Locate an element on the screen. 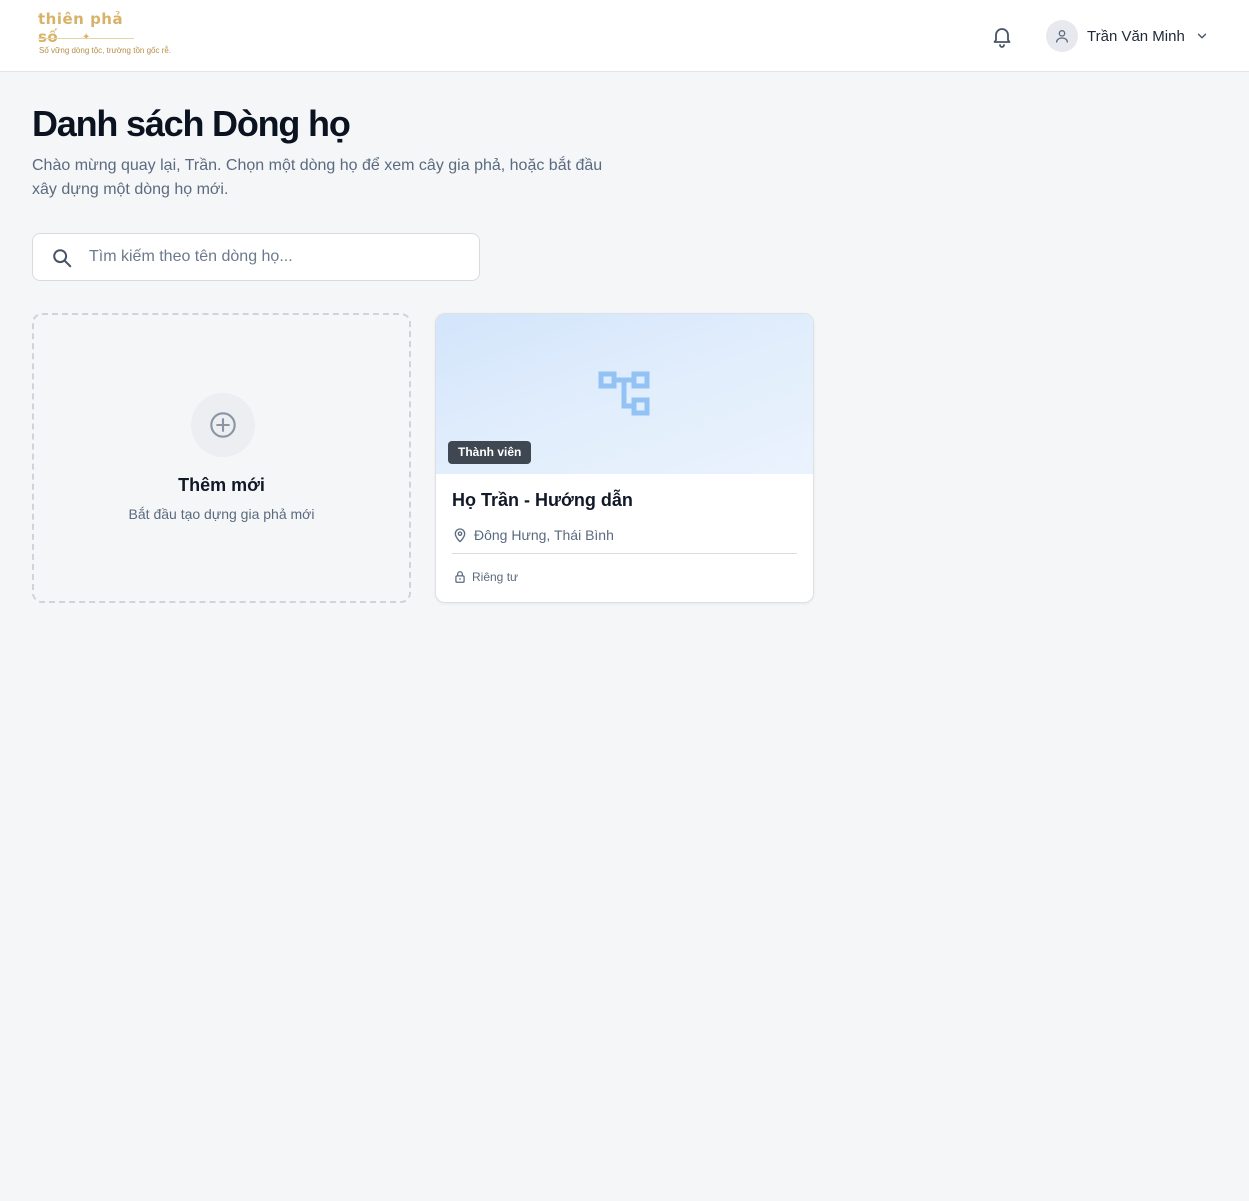 The height and width of the screenshot is (1201, 1249). search-box is located at coordinates (256, 257).